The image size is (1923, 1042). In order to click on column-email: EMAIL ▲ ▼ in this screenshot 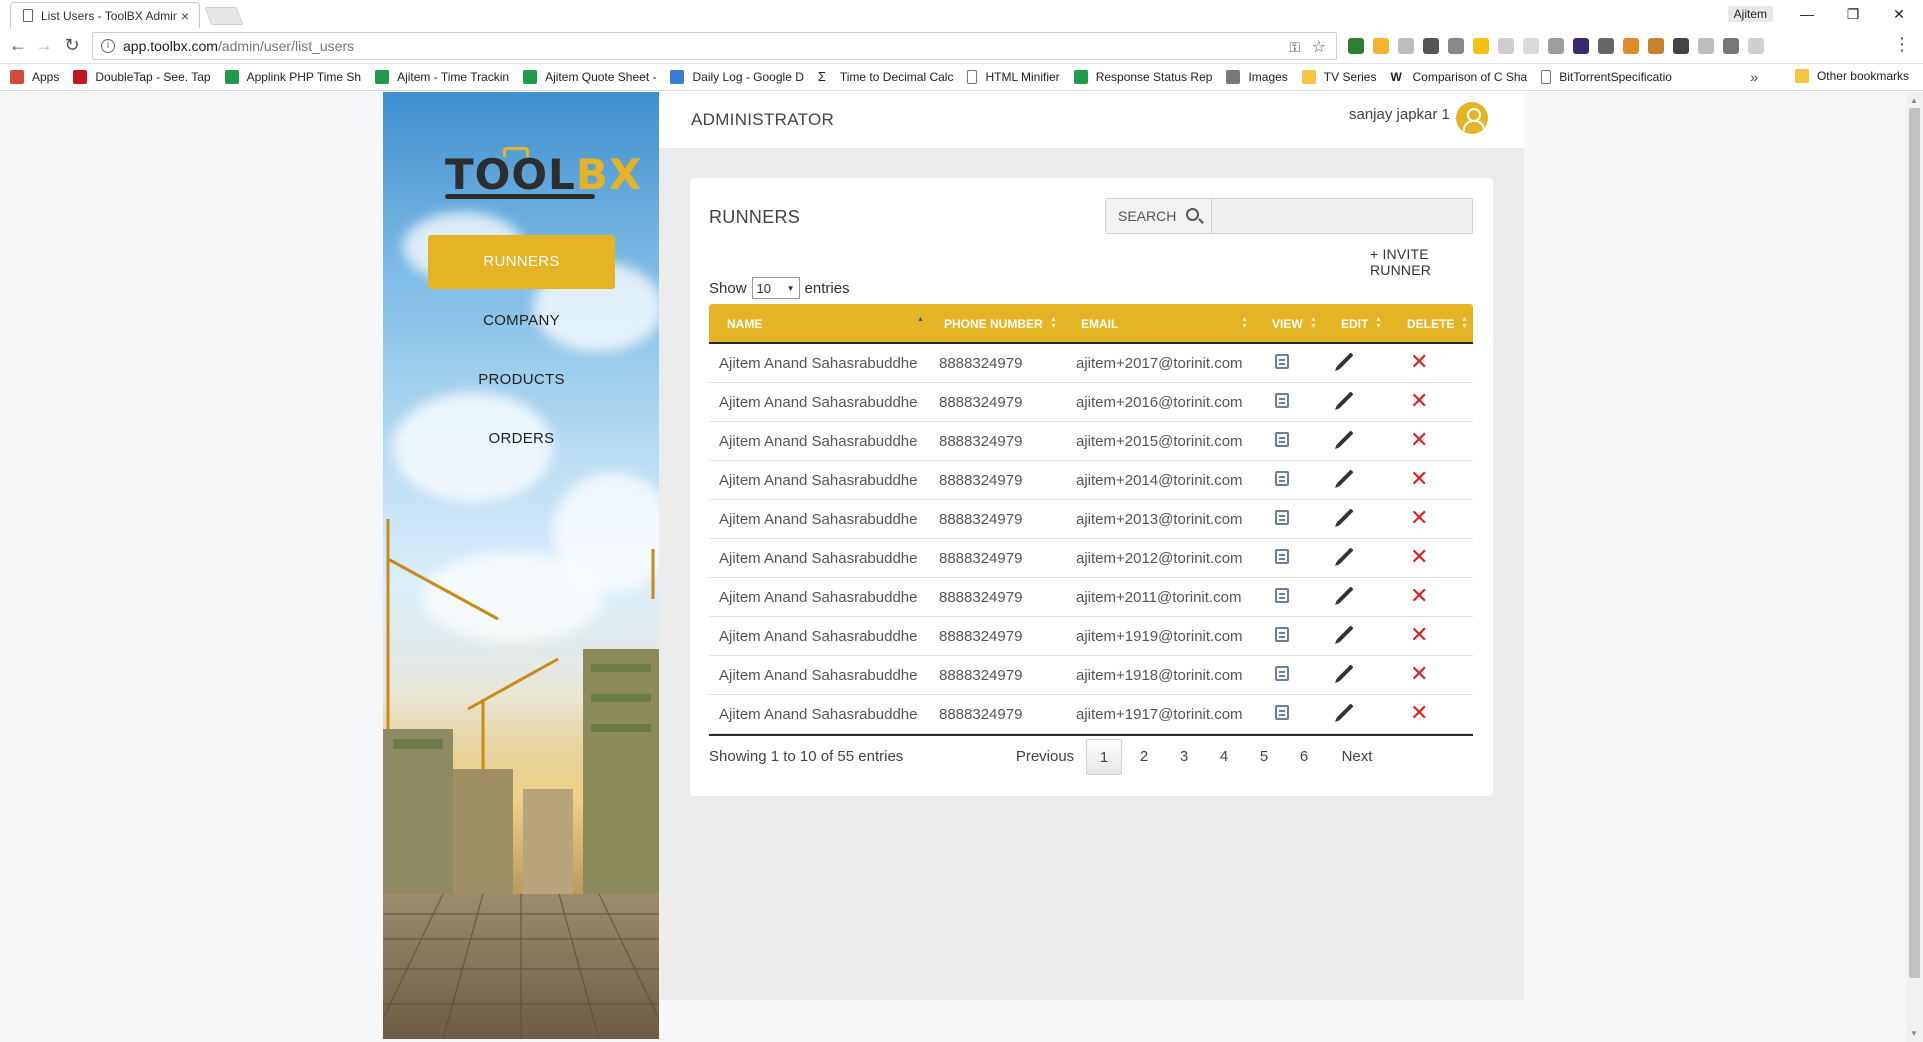, I will do `click(1158, 323)`.